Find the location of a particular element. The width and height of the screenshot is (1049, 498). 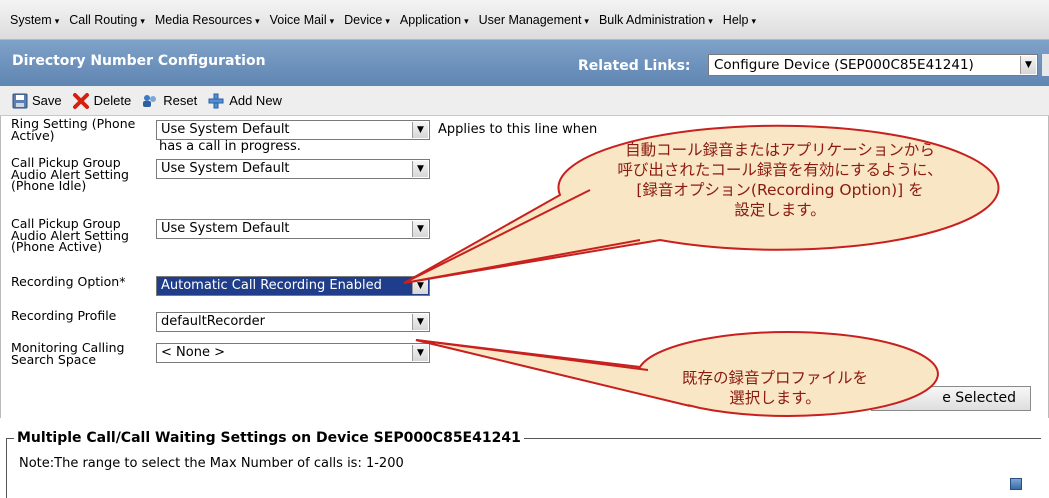

callout-top-line-4: 設定します。 is located at coordinates (780, 210).